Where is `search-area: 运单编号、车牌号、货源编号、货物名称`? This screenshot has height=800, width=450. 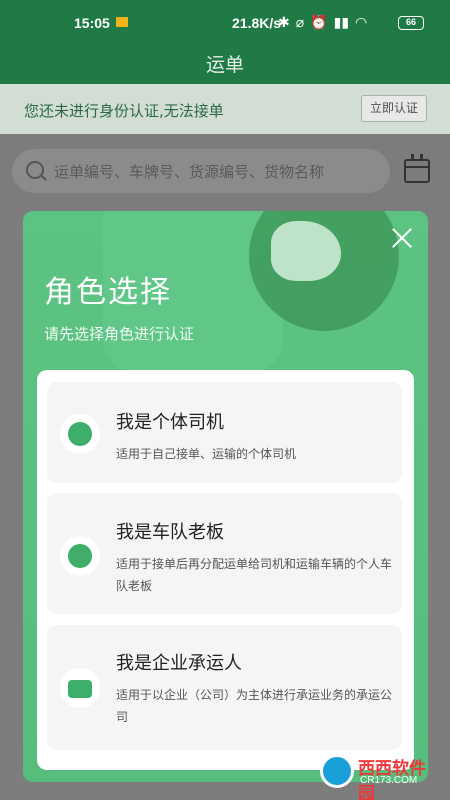
search-area: 运单编号、车牌号、货源编号、货物名称 is located at coordinates (225, 175).